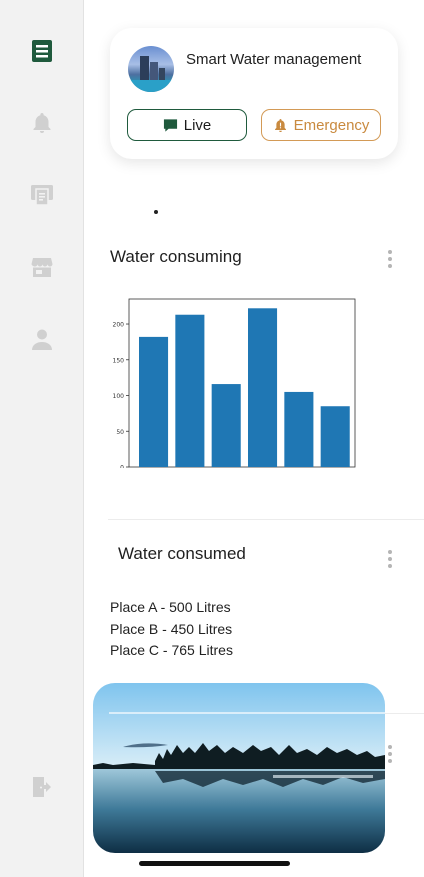 The height and width of the screenshot is (877, 424). I want to click on emergency-button-label: Emergency, so click(331, 125).